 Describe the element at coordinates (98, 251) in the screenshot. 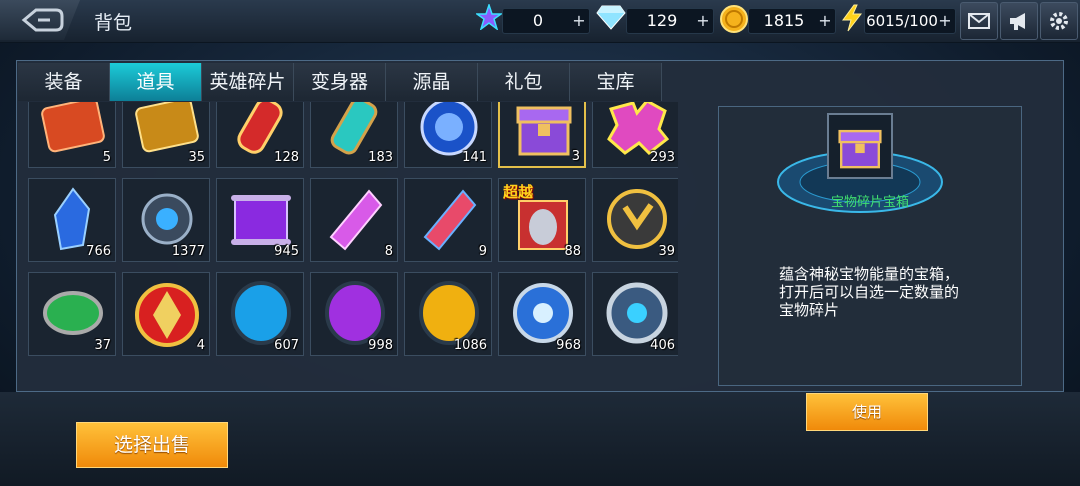

I see `item-count: 766` at that location.